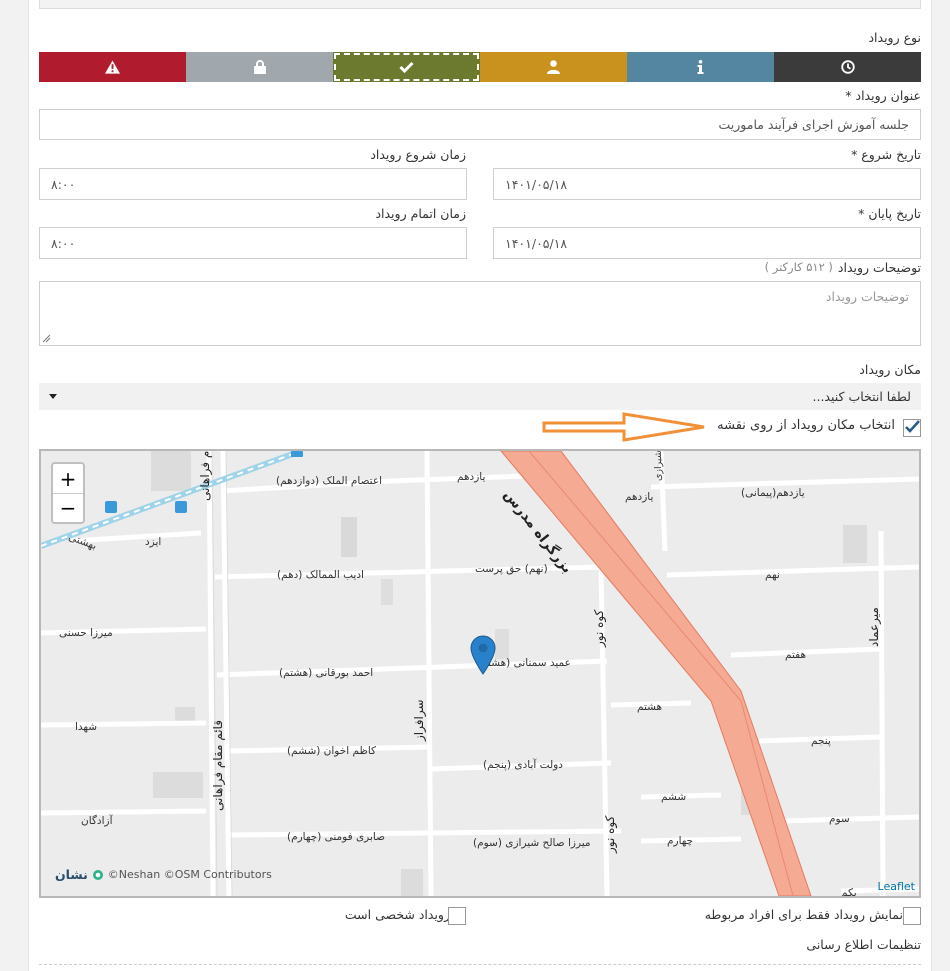  I want to click on event-type-danger, so click(112, 67).